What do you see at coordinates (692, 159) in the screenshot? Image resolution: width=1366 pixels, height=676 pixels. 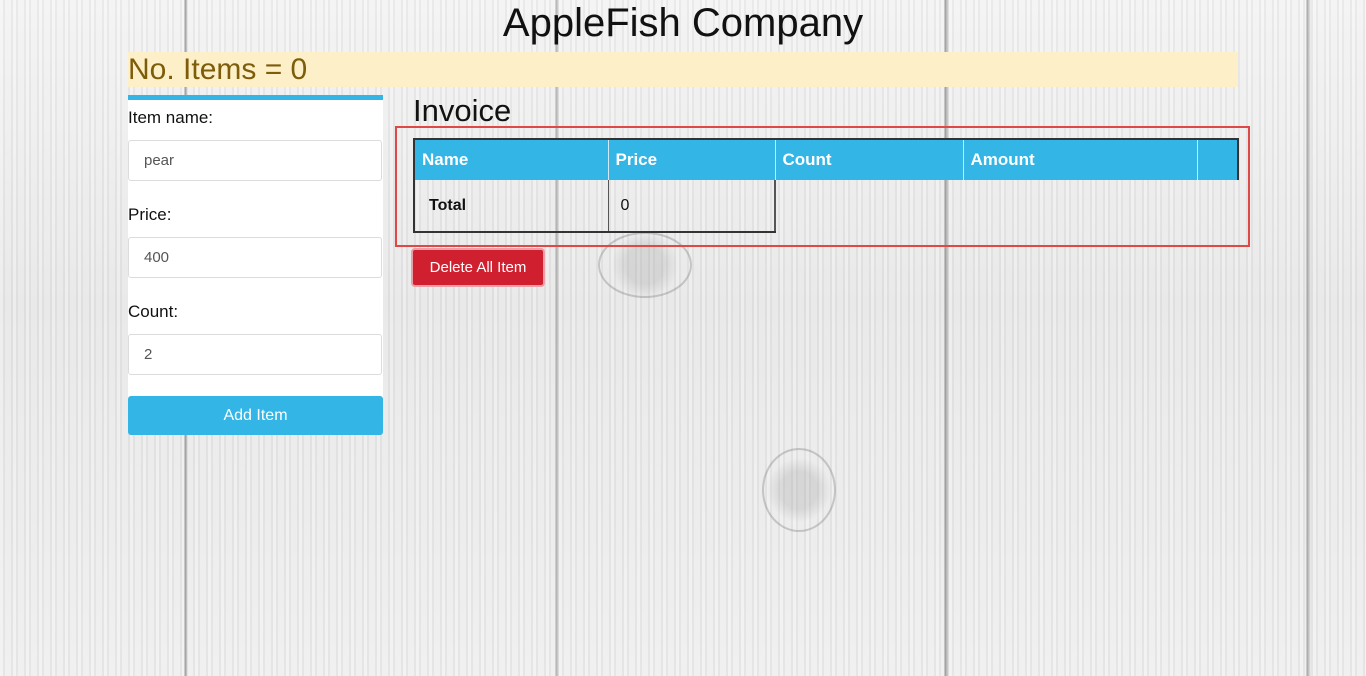 I see `column-header-price: Price` at bounding box center [692, 159].